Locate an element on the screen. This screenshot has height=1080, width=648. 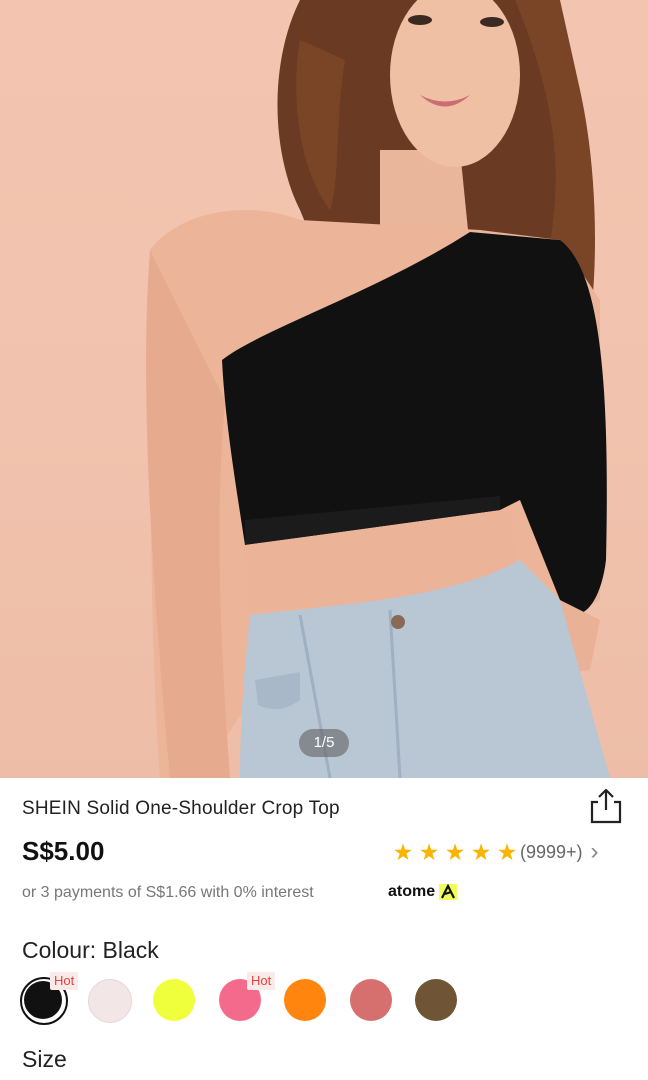
atome-brand: atome is located at coordinates (423, 892).